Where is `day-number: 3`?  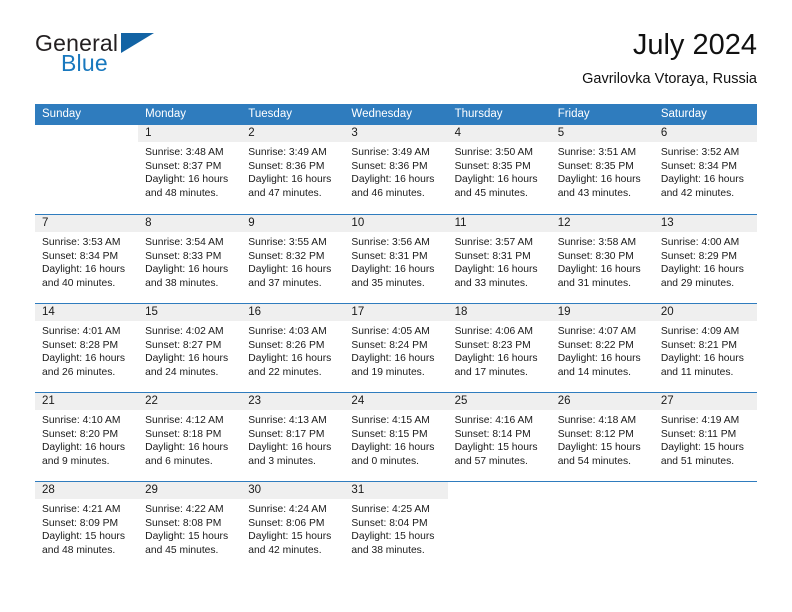 day-number: 3 is located at coordinates (396, 133).